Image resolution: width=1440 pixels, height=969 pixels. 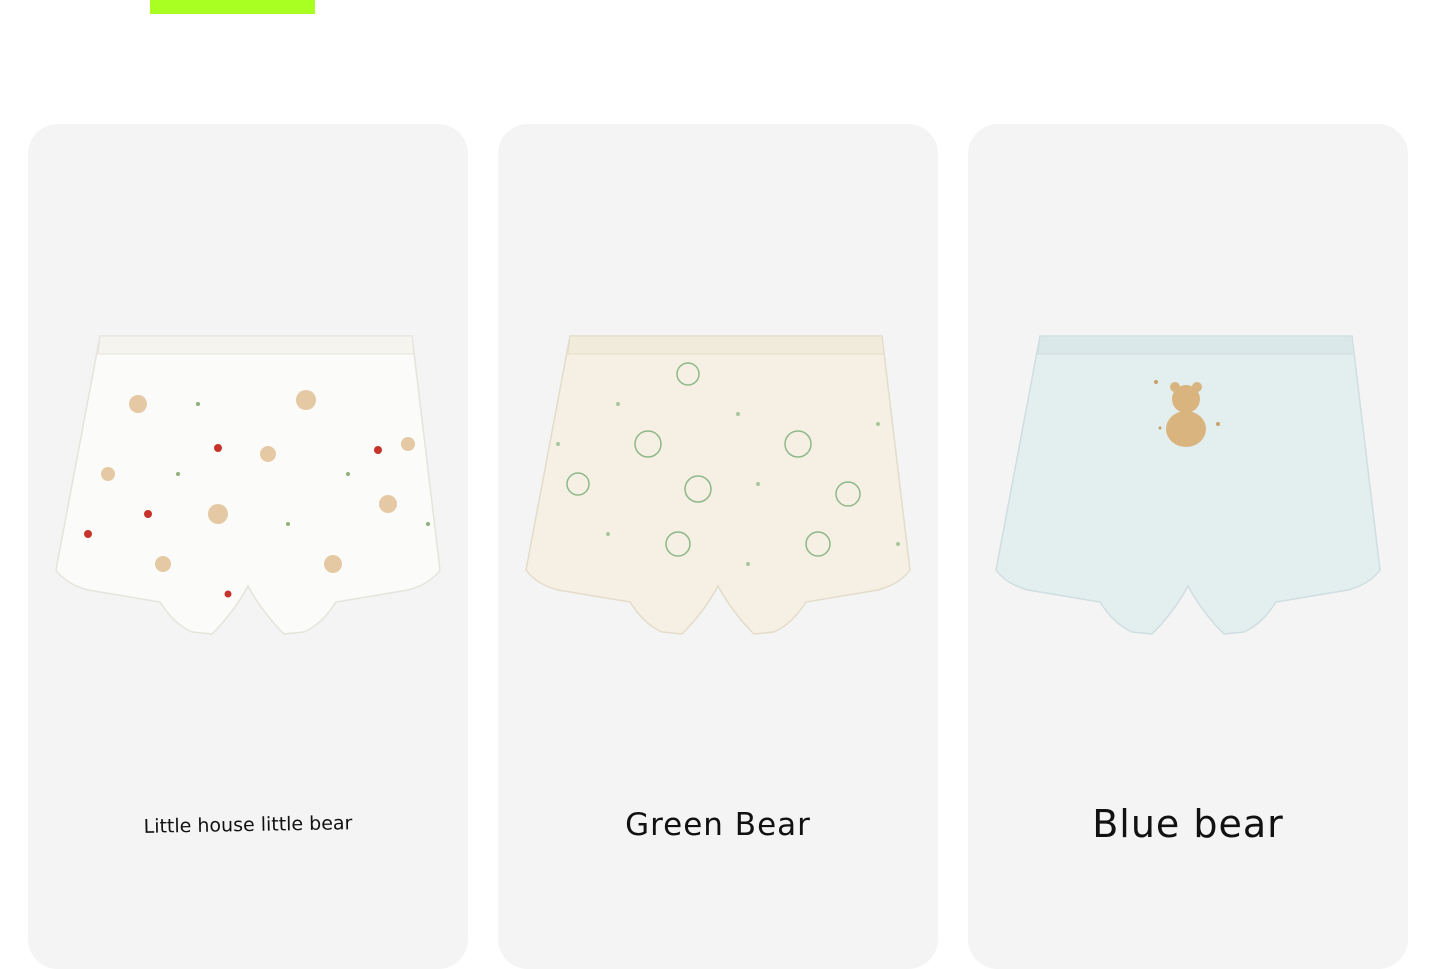 I want to click on product-label: Blue bear, so click(x=1188, y=824).